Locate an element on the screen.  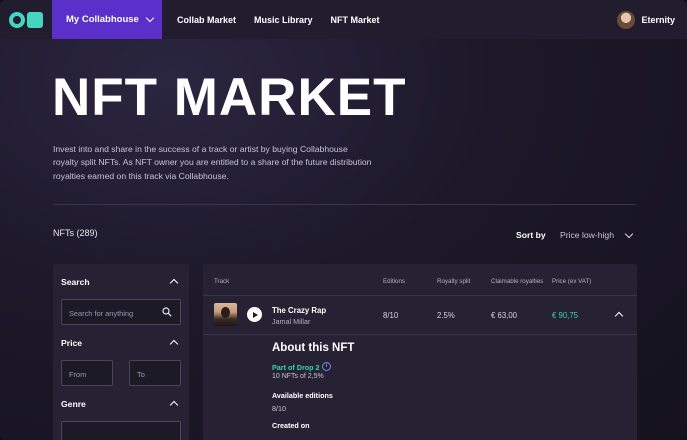
search-heading: Search is located at coordinates (75, 282).